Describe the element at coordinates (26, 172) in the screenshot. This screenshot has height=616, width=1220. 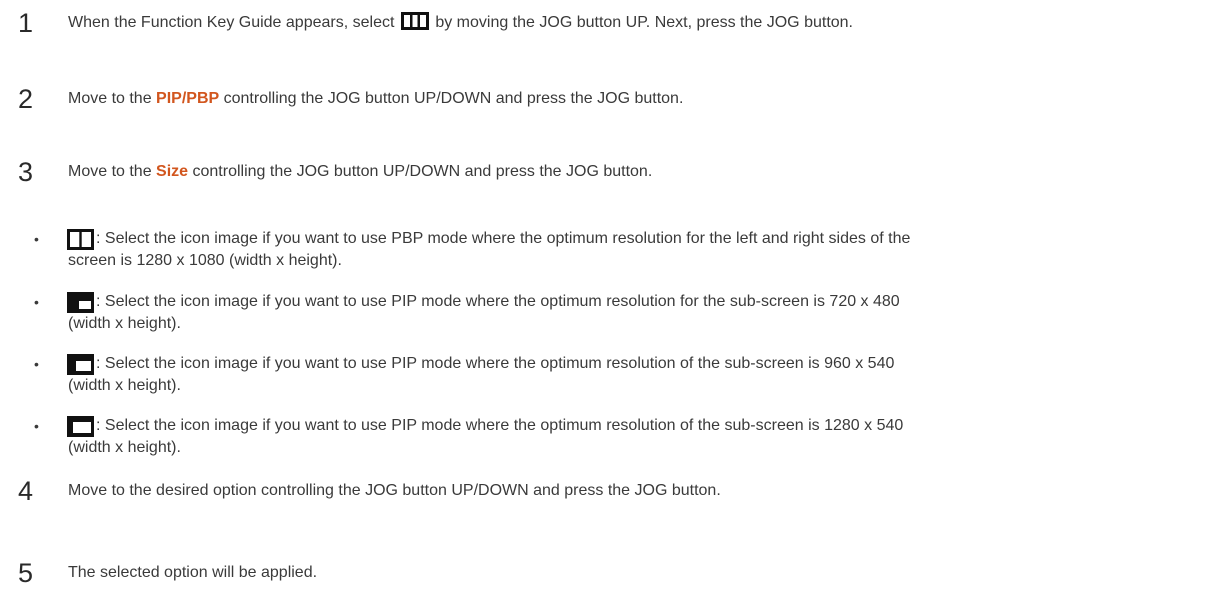
I see `step-number: 3` at that location.